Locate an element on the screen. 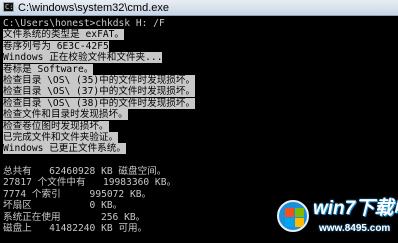  window-title: C:\windows\system32\cmd.exe is located at coordinates (93, 8).